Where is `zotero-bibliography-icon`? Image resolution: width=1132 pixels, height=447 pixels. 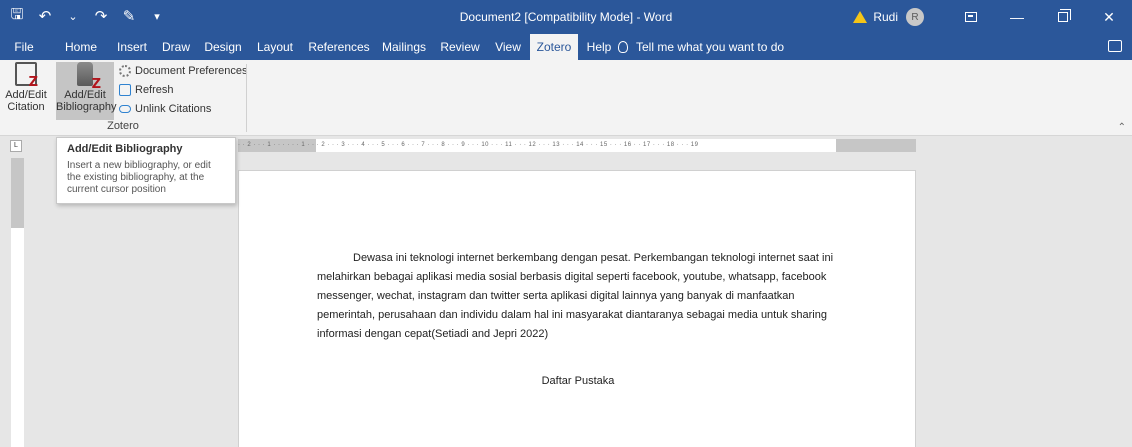 zotero-bibliography-icon is located at coordinates (89, 76).